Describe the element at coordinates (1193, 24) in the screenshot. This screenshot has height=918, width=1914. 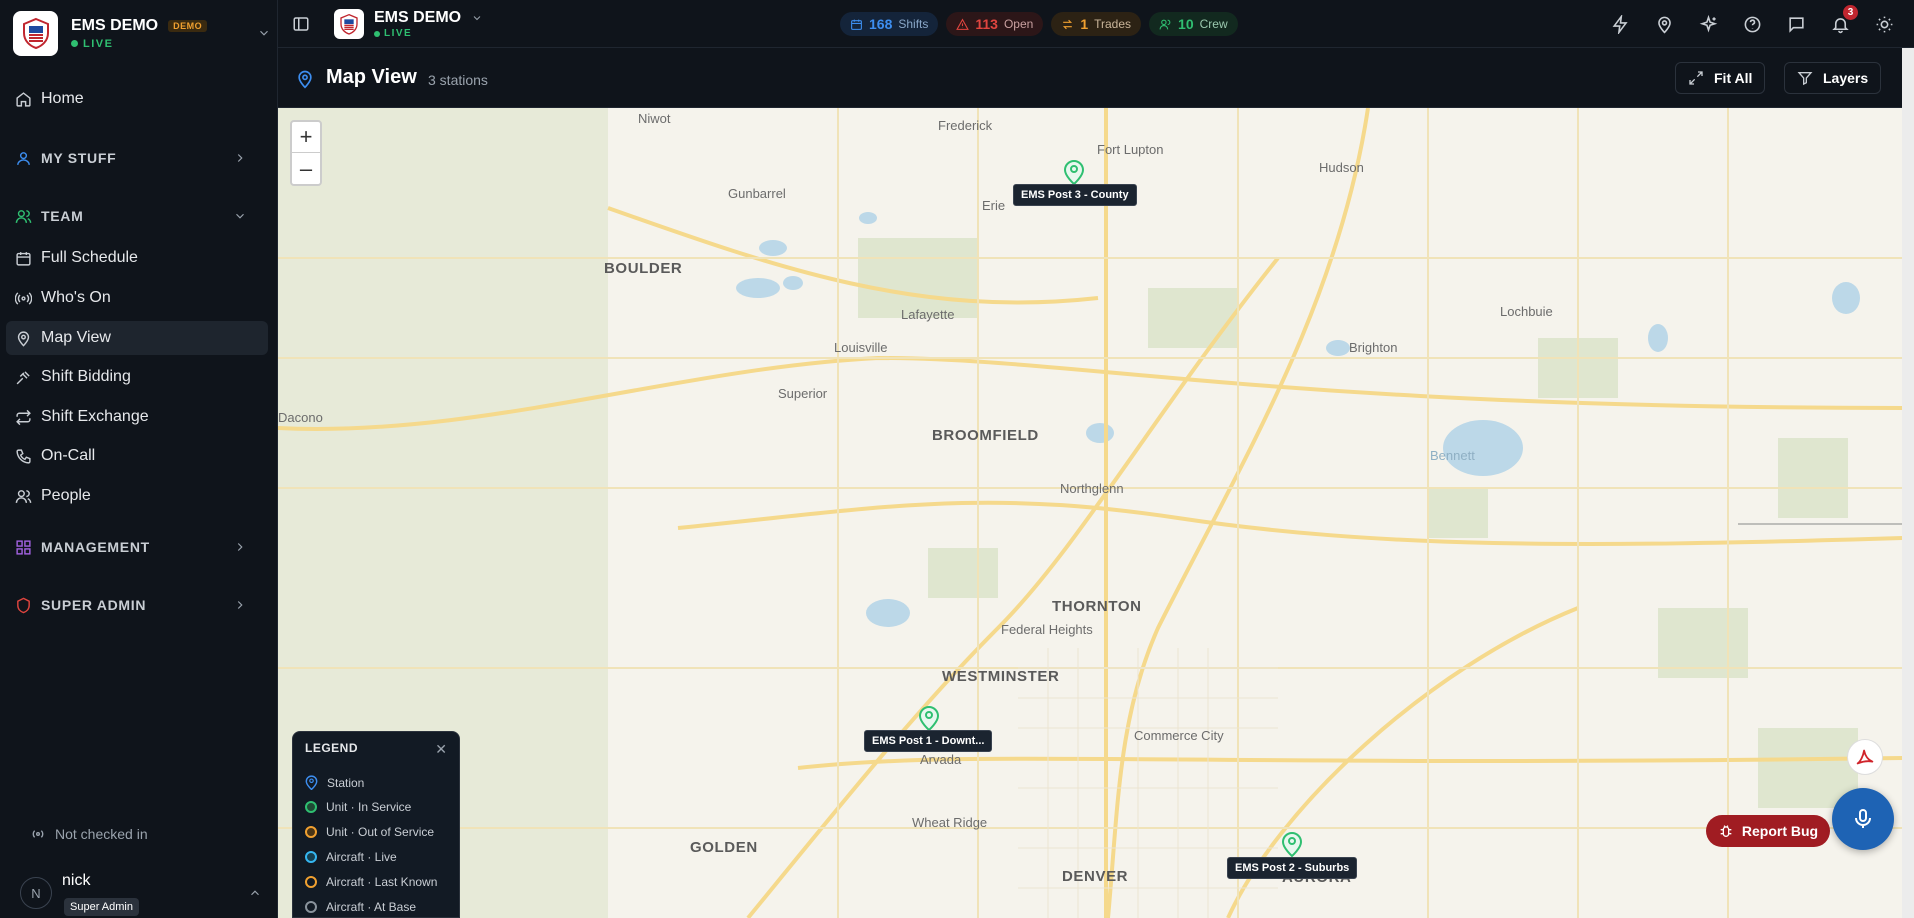
I see `stat-crew: 10 Crew` at that location.